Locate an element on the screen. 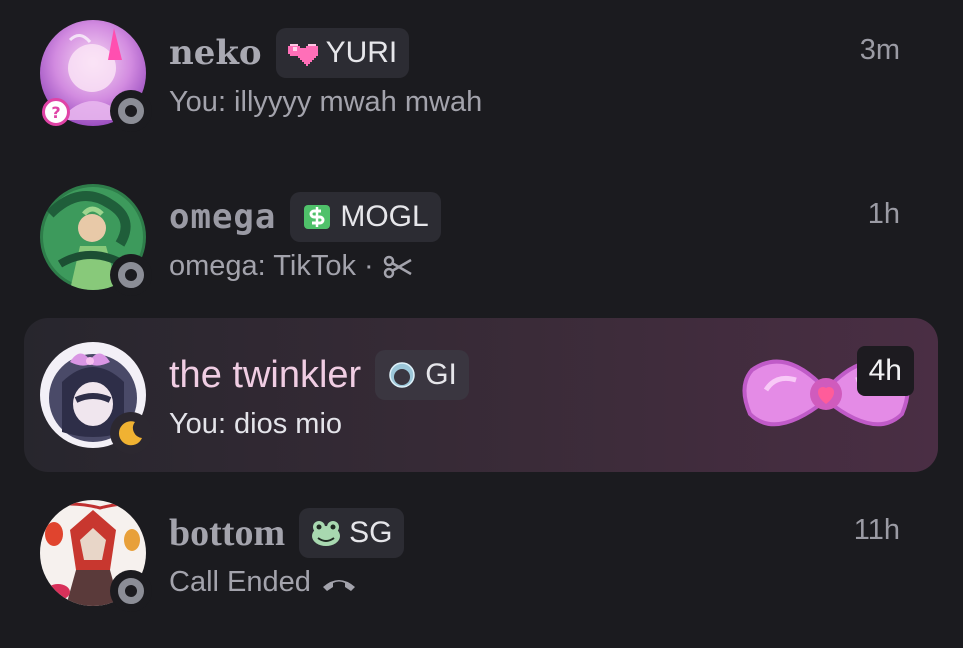 This screenshot has width=963, height=648. green-dollar-icon is located at coordinates (317, 217).